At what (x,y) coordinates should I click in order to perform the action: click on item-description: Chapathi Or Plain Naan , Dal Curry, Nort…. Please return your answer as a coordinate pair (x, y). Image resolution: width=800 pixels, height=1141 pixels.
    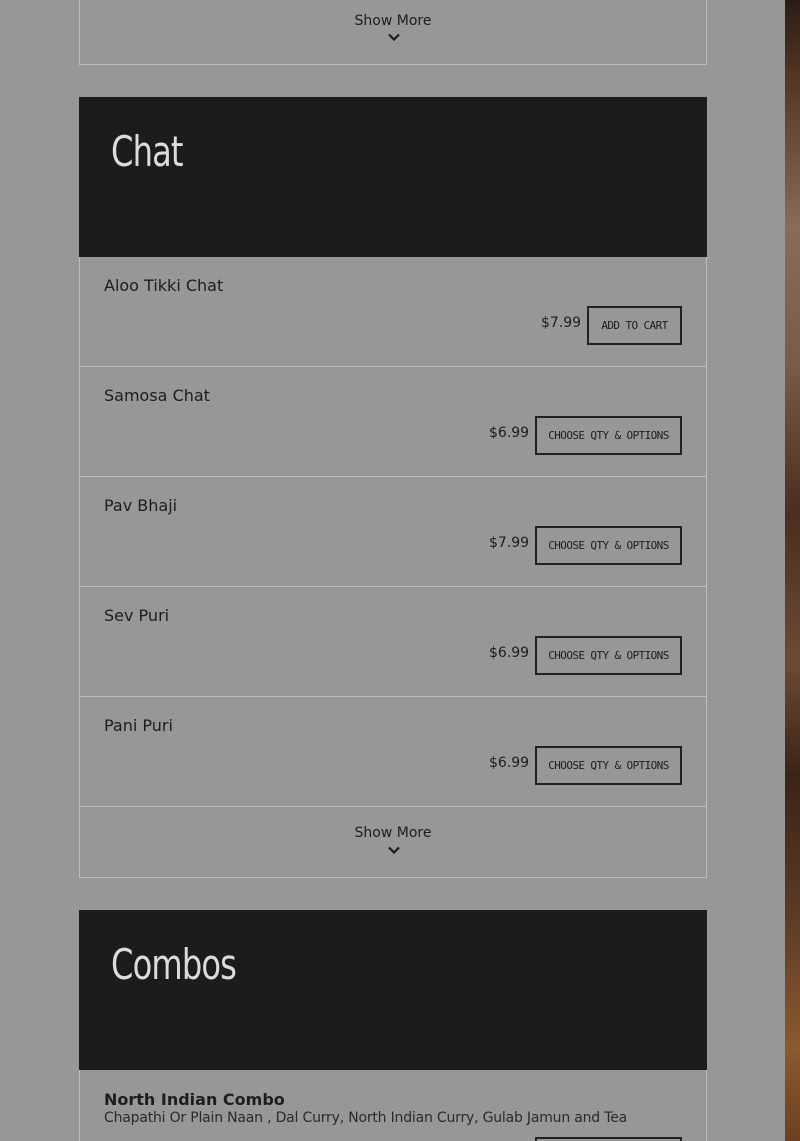
    Looking at the image, I should click on (366, 1118).